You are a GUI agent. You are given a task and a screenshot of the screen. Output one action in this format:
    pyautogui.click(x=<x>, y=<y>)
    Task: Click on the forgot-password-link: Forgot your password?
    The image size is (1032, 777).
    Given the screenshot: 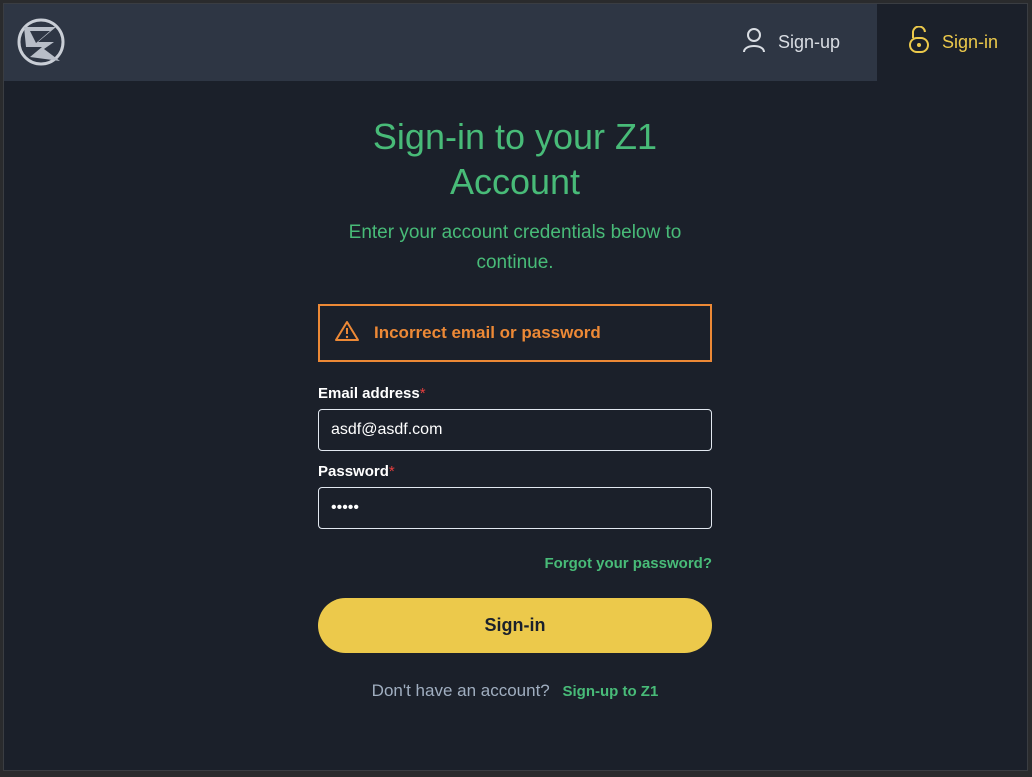 What is the action you would take?
    pyautogui.click(x=515, y=563)
    